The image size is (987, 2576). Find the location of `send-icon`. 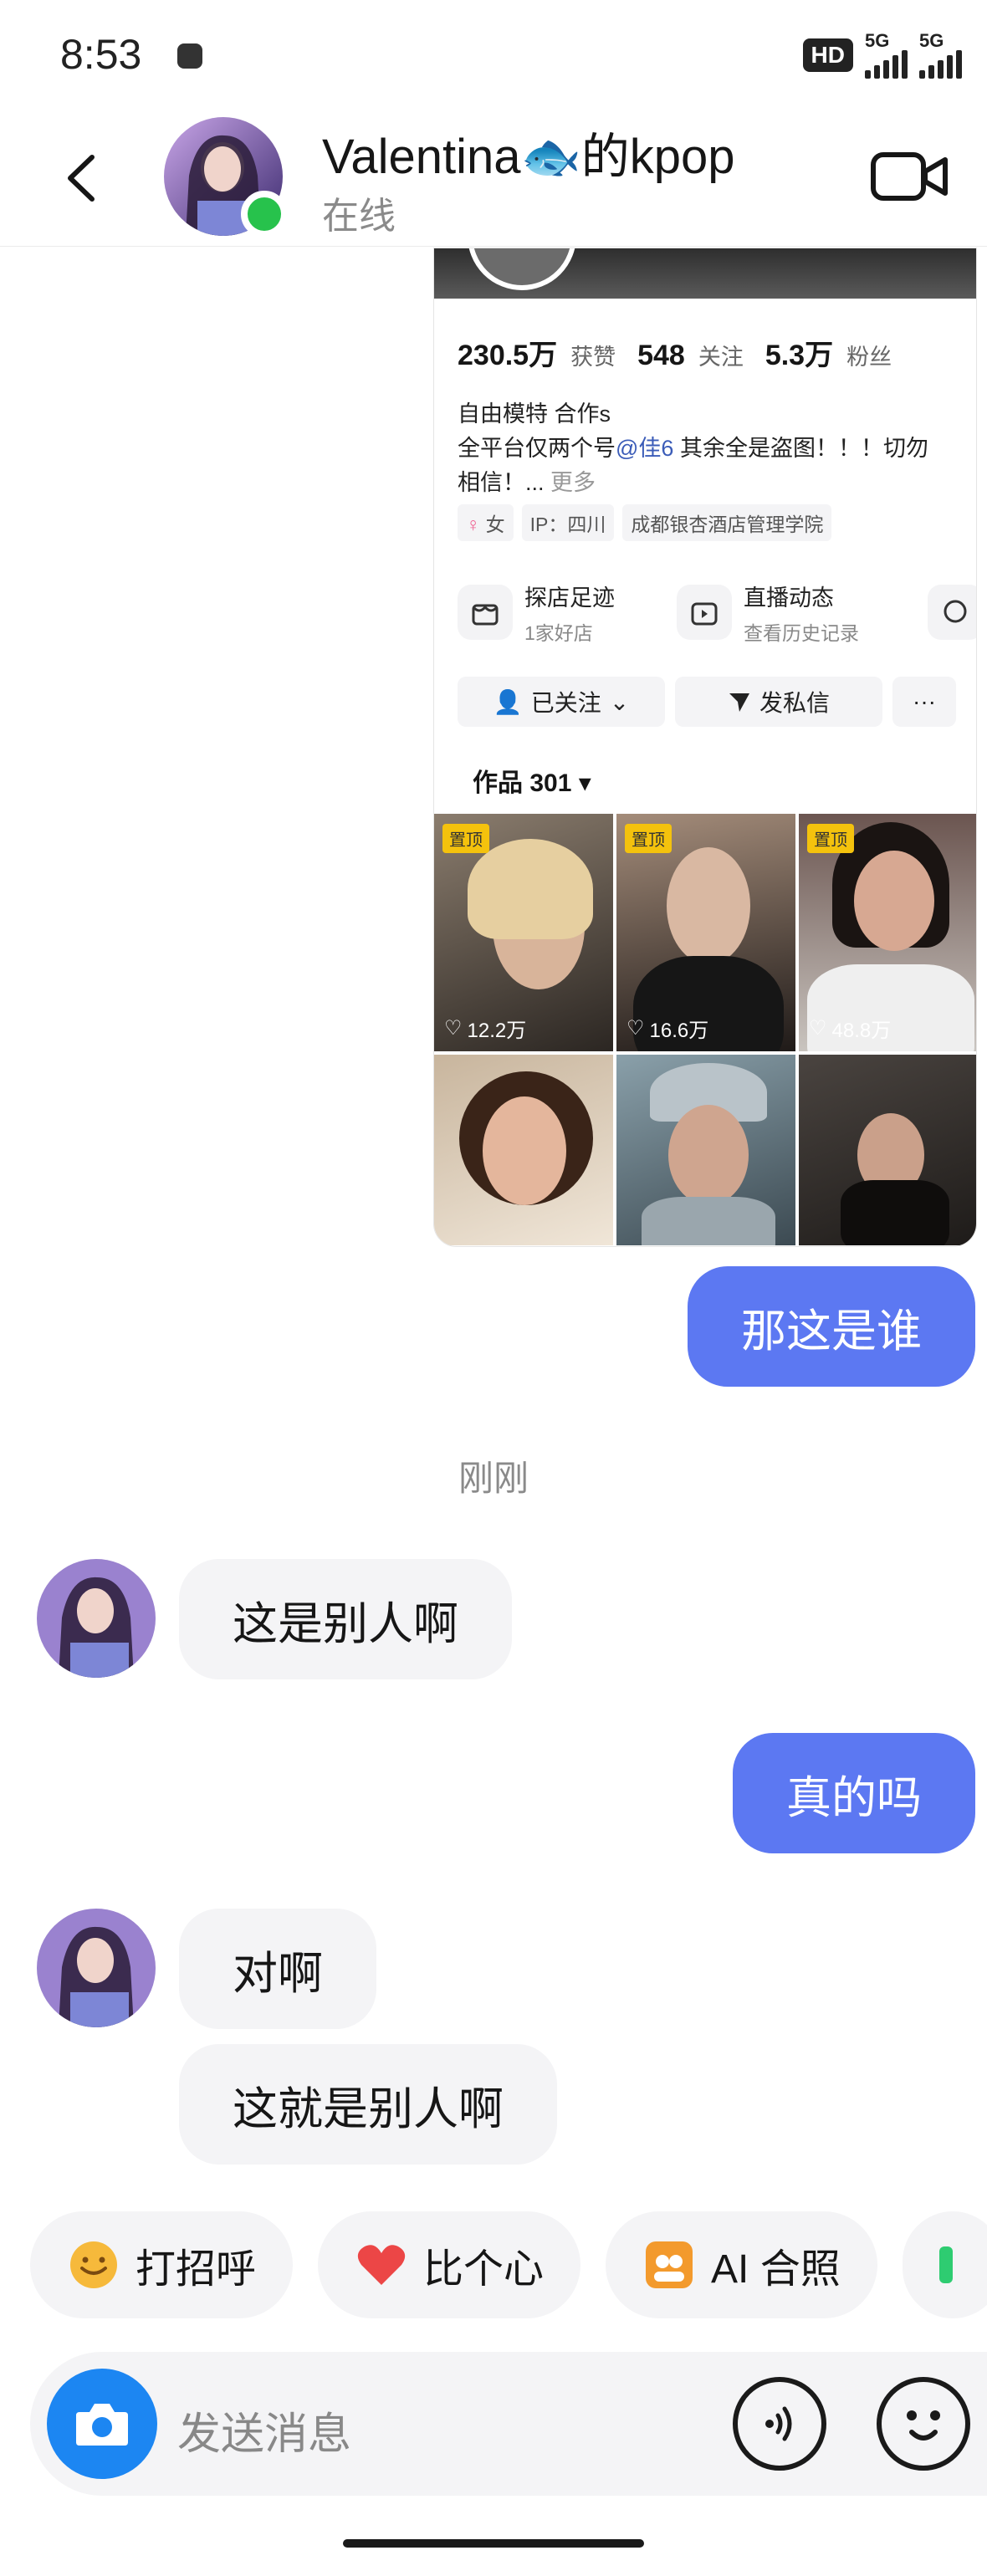

send-icon is located at coordinates (739, 702).